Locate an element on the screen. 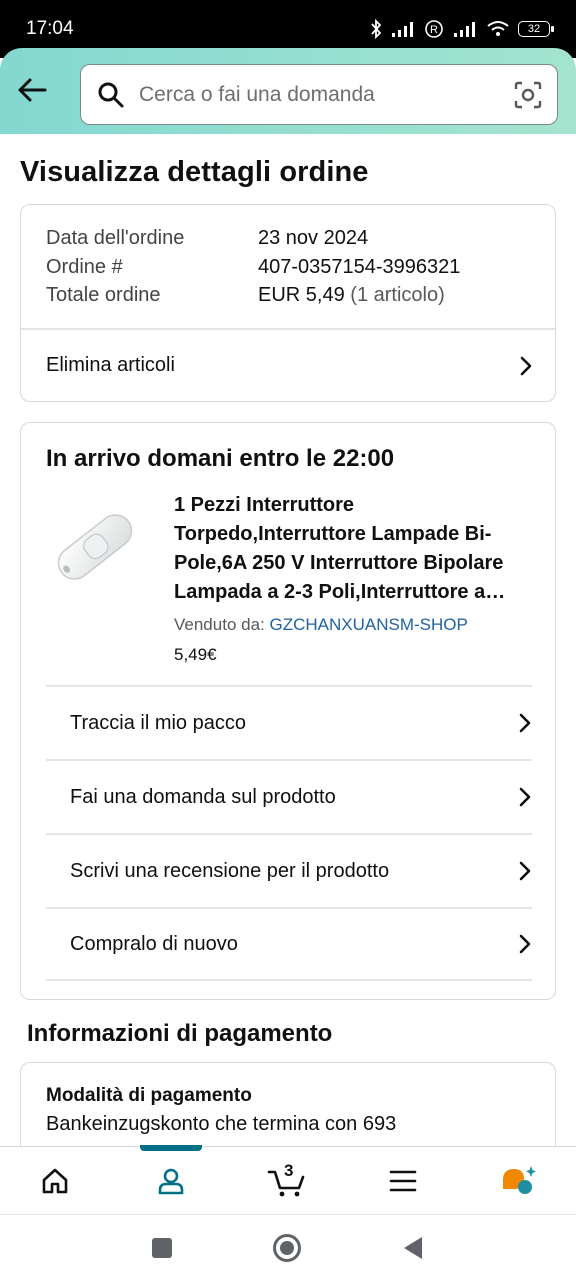 Image resolution: width=576 pixels, height=1280 pixels. bottom-navigation: 3 is located at coordinates (288, 1180).